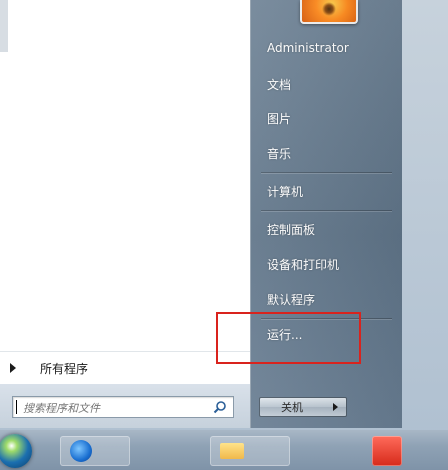 This screenshot has width=448, height=470. I want to click on flower-icon, so click(329, 9).